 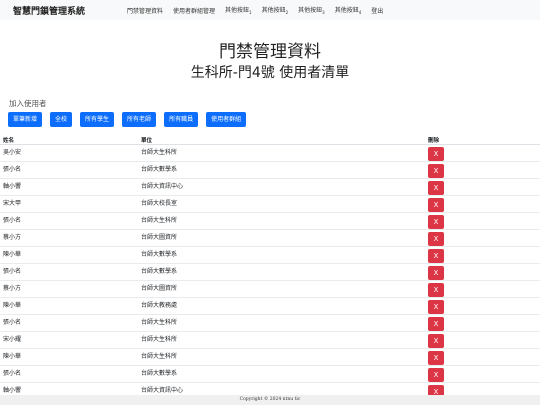 What do you see at coordinates (281, 306) in the screenshot?
I see `cell-unit: 台師大教務處` at bounding box center [281, 306].